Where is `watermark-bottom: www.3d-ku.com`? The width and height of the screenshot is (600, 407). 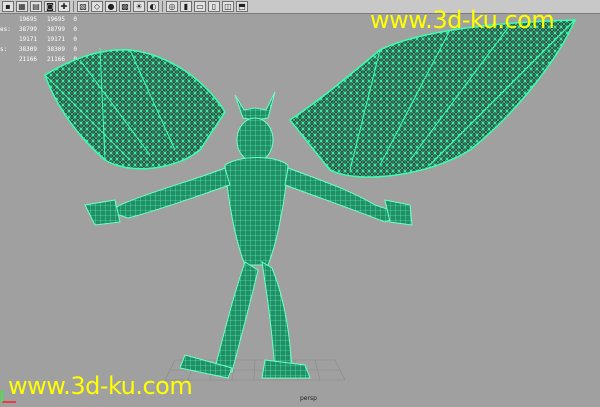 watermark-bottom: www.3d-ku.com is located at coordinates (100, 386).